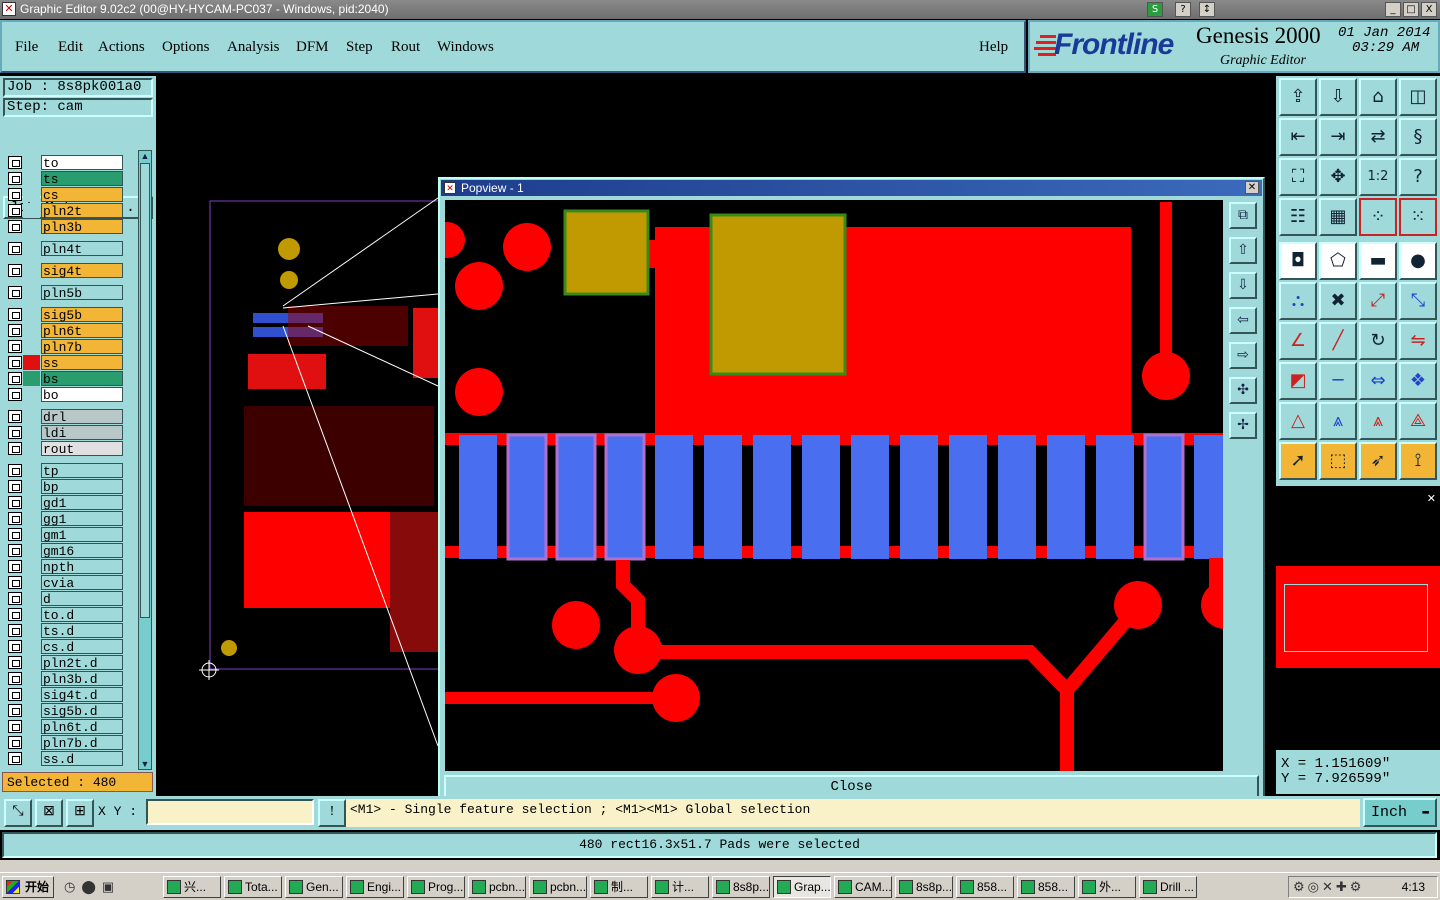 The height and width of the screenshot is (900, 1440). Describe the element at coordinates (65, 567) in the screenshot. I see `layer-row-npth: npth` at that location.